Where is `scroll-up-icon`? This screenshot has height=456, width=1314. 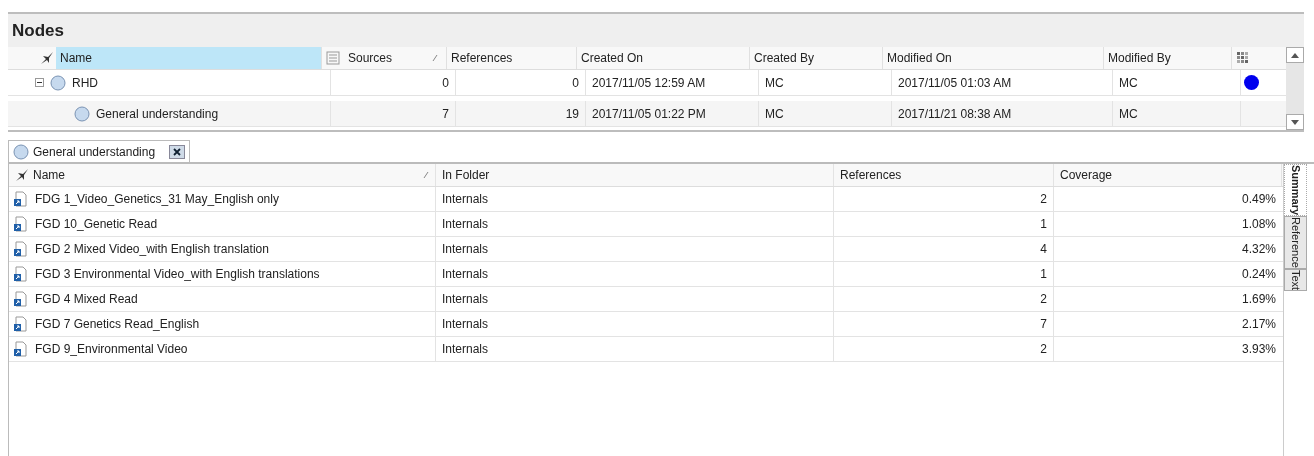
scroll-up-icon is located at coordinates (1295, 55).